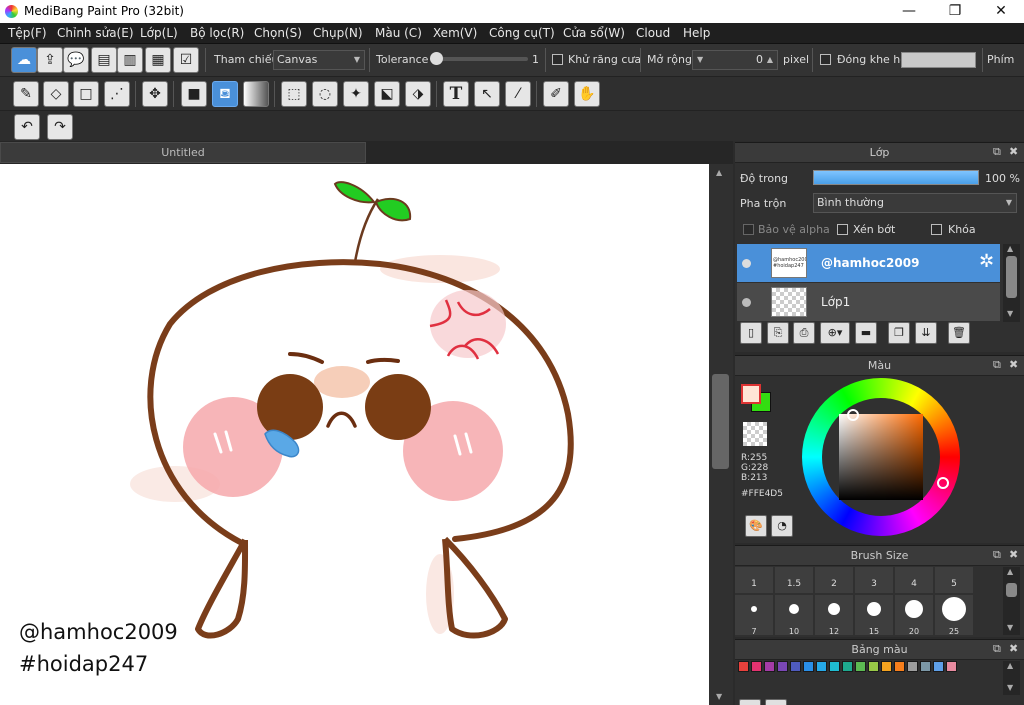  Describe the element at coordinates (653, 33) in the screenshot. I see `menu-cloud: Cloud` at that location.